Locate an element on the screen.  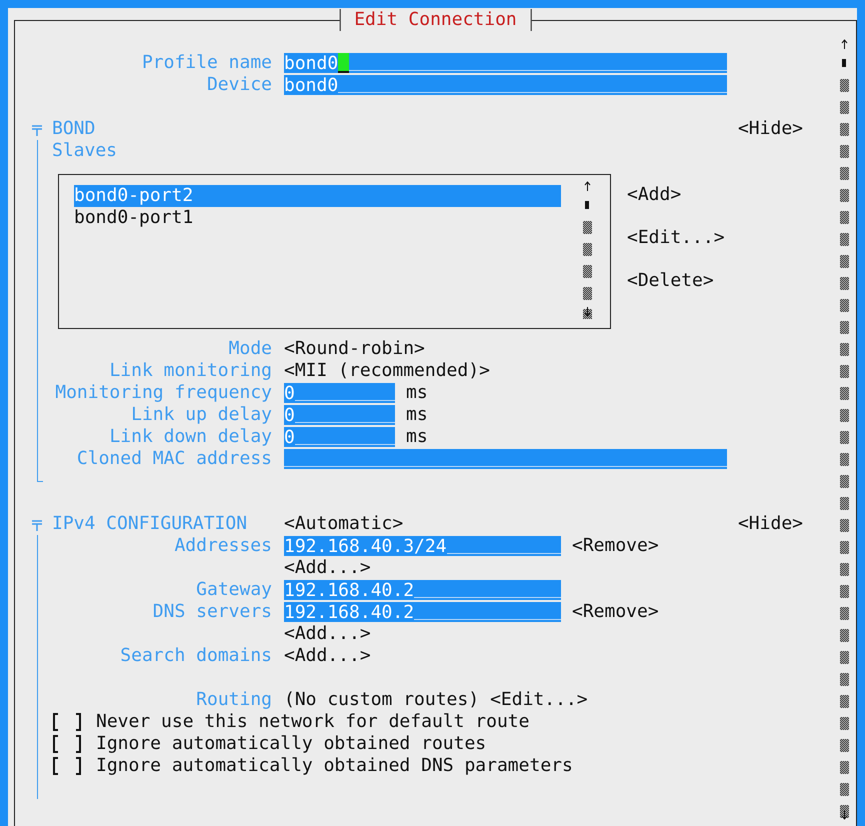
dropdown-button: <MII (recommended)> is located at coordinates (387, 371).